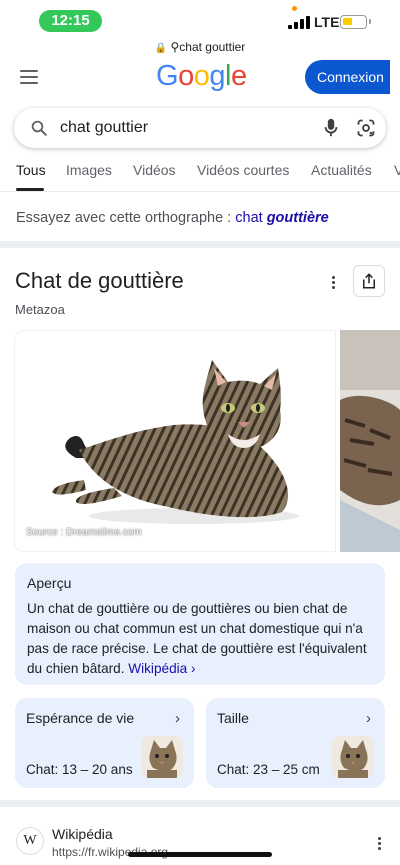 The height and width of the screenshot is (865, 400). Describe the element at coordinates (268, 769) in the screenshot. I see `card-value: Chat: 23 – 25 cm` at that location.